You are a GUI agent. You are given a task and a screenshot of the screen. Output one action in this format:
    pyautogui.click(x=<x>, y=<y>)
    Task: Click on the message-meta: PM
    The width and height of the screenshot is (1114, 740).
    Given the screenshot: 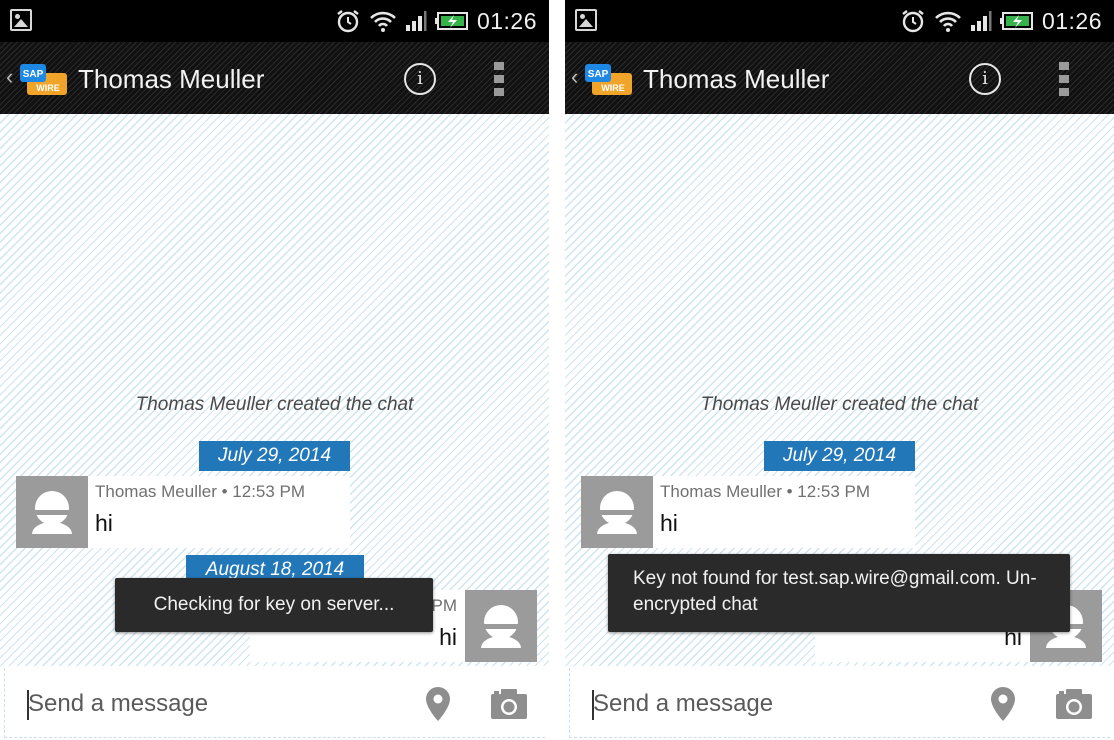 What is the action you would take?
    pyautogui.click(x=444, y=605)
    